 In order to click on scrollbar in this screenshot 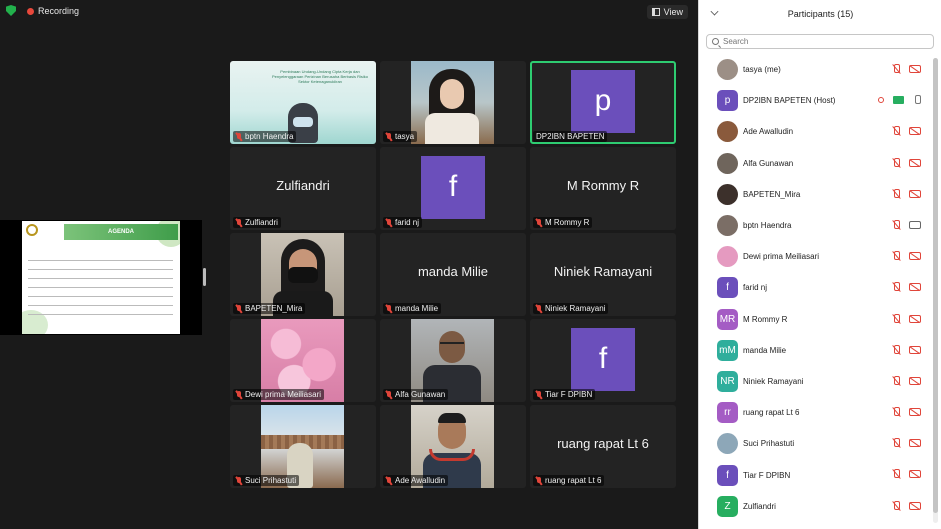, I will do `click(935, 290)`.